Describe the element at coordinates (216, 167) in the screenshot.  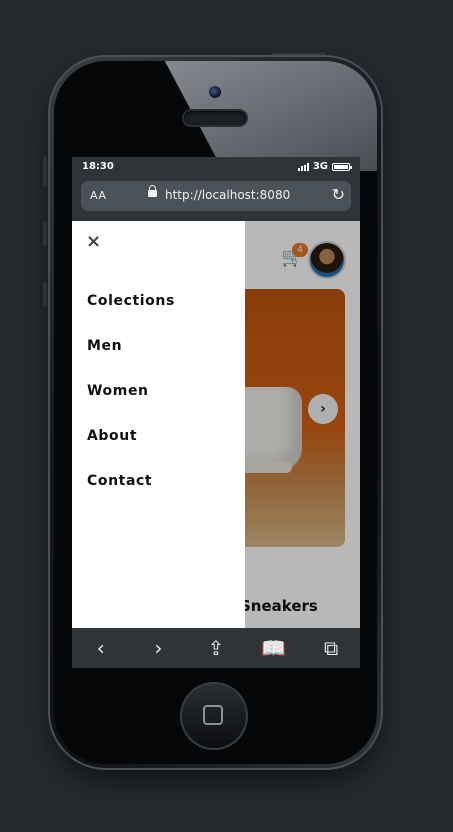
I see `status-bar: 18:30 3G` at that location.